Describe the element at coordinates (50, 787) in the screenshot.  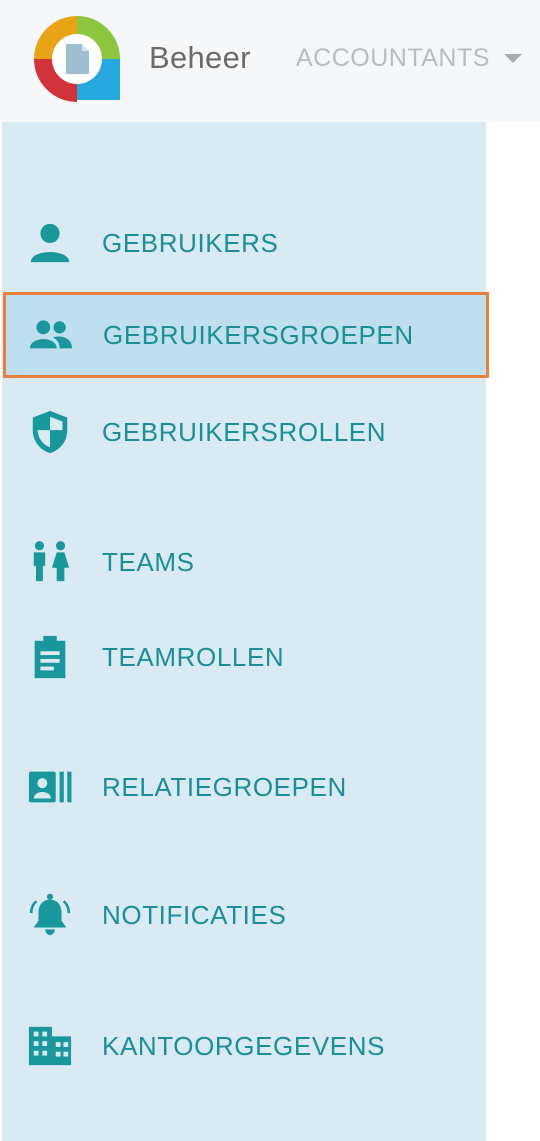
I see `contact-card-icon` at that location.